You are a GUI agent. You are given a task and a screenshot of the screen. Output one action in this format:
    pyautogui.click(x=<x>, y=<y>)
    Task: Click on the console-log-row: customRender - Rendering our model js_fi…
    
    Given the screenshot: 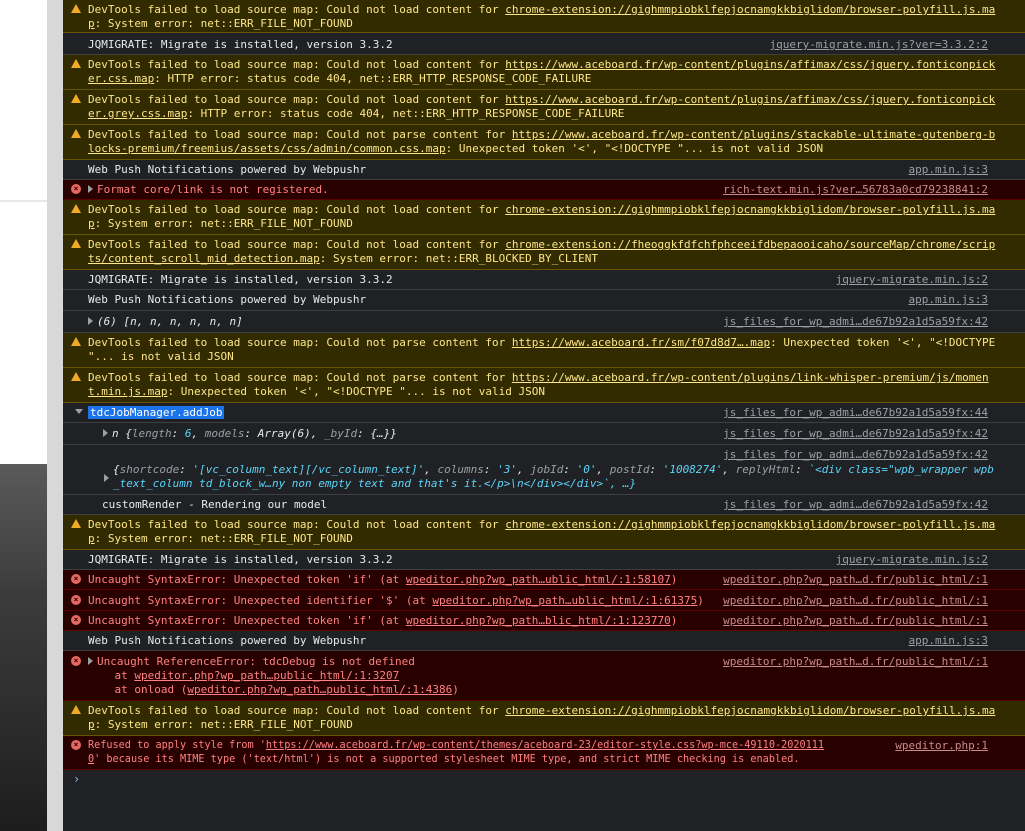 What is the action you would take?
    pyautogui.click(x=544, y=505)
    